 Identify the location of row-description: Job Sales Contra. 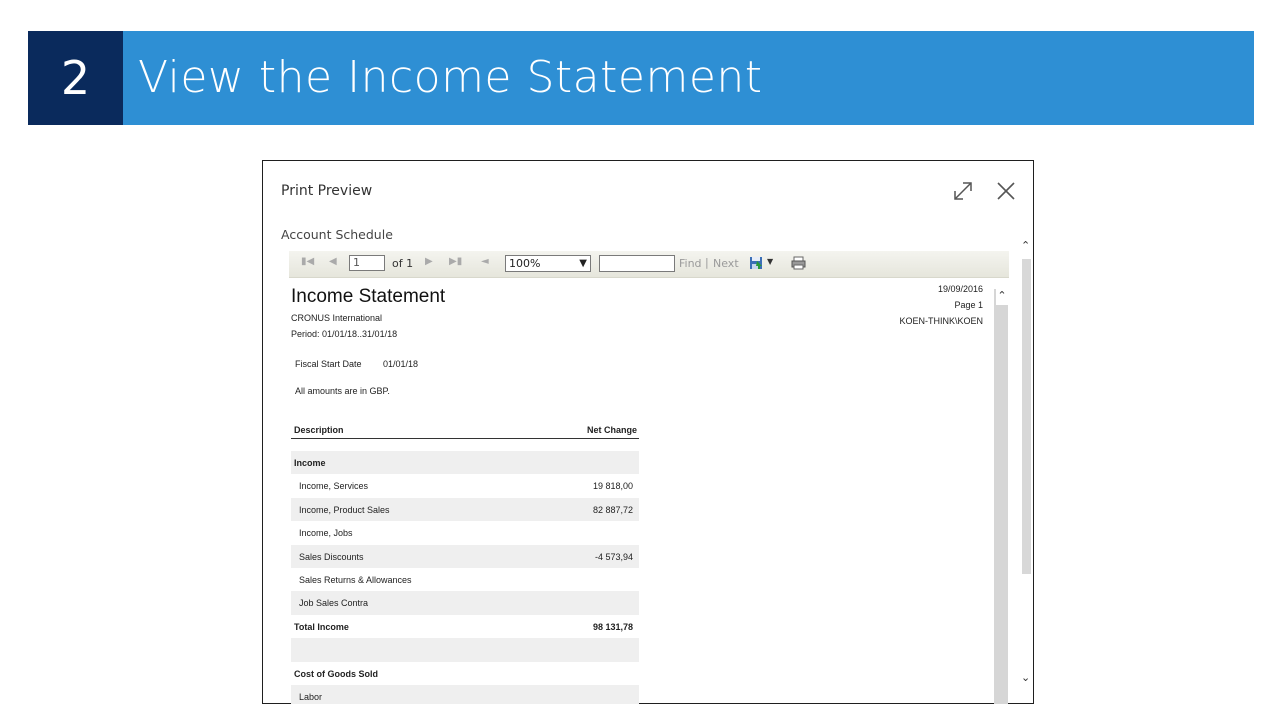
(334, 603).